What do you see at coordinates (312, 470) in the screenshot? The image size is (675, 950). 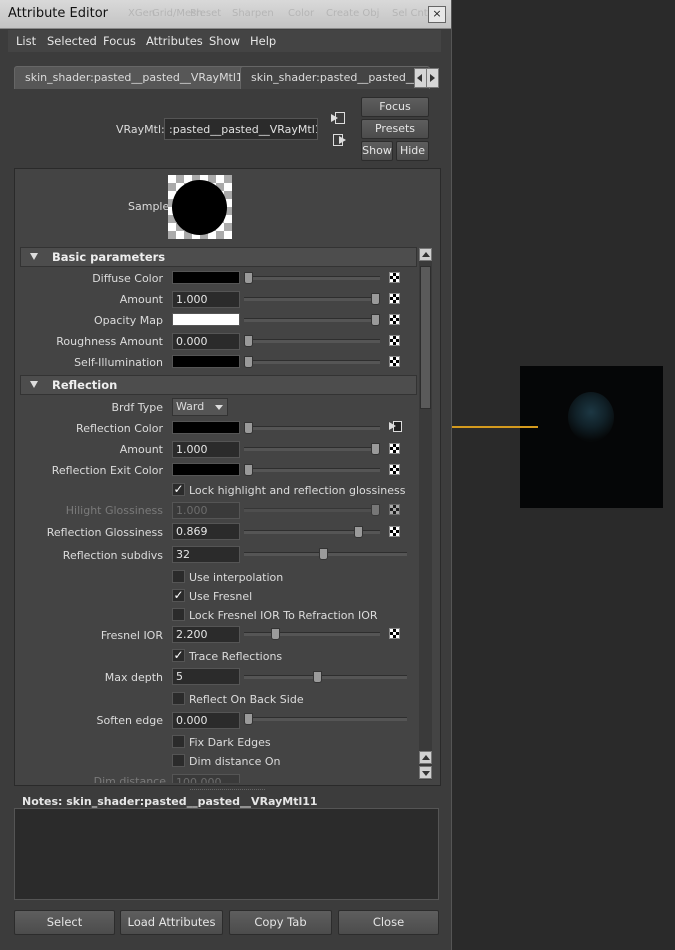 I see `reflection-exit-color-slider` at bounding box center [312, 470].